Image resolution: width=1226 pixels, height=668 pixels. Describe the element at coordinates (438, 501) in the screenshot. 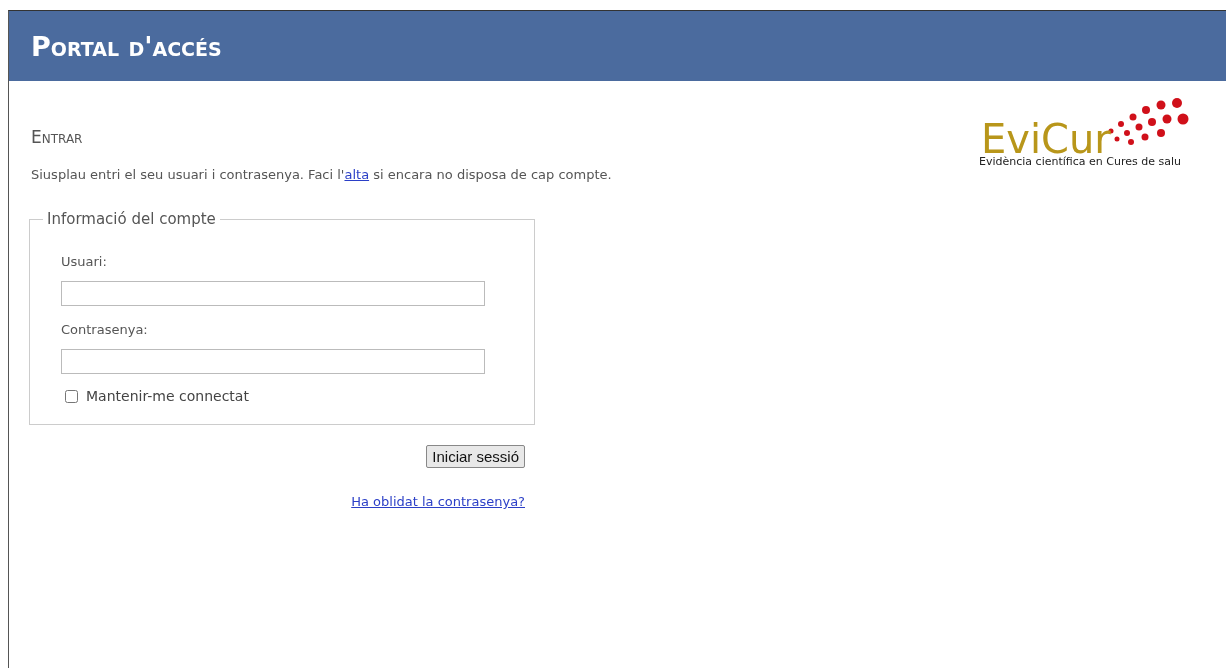

I see `forgot-password-link: Ha oblidat la contrasenya?` at that location.